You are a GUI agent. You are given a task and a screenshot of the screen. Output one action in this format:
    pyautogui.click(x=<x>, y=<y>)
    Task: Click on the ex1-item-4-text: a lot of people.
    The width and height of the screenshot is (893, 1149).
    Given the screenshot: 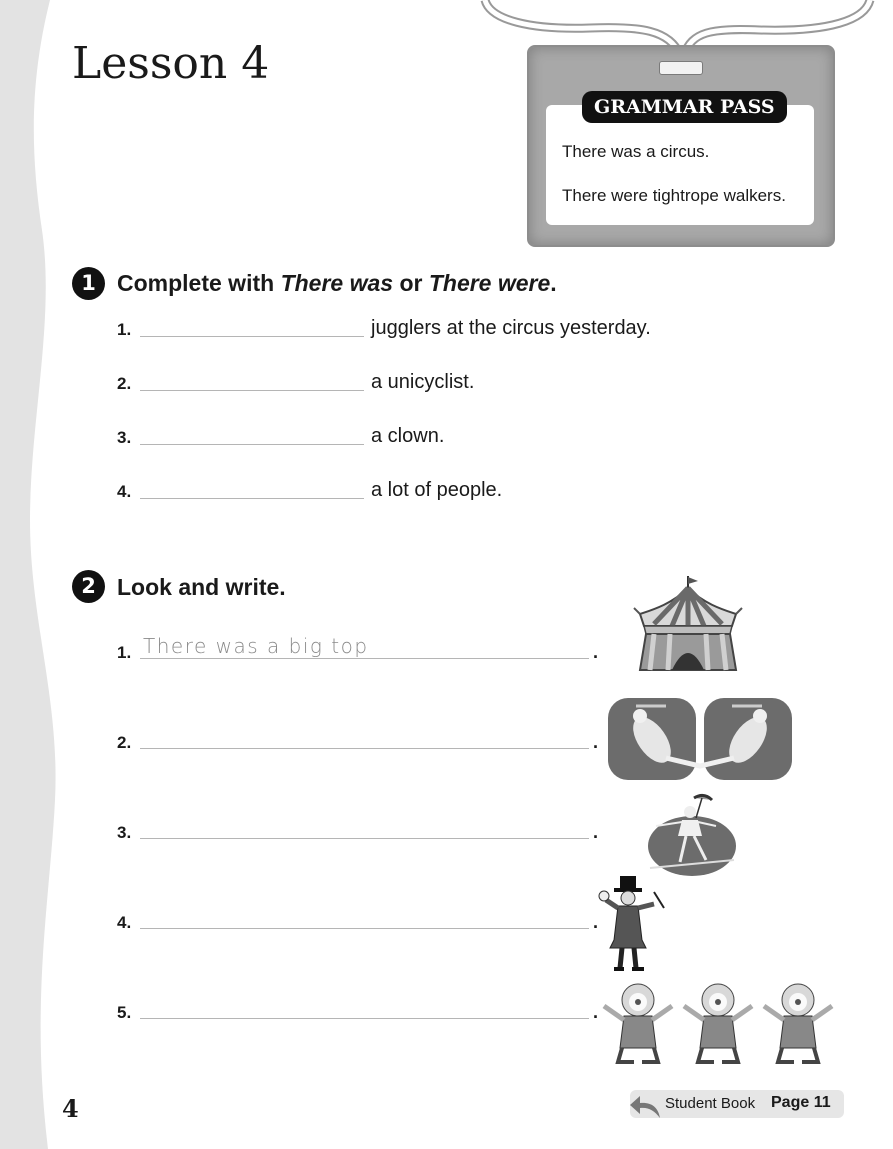 What is the action you would take?
    pyautogui.click(x=437, y=490)
    